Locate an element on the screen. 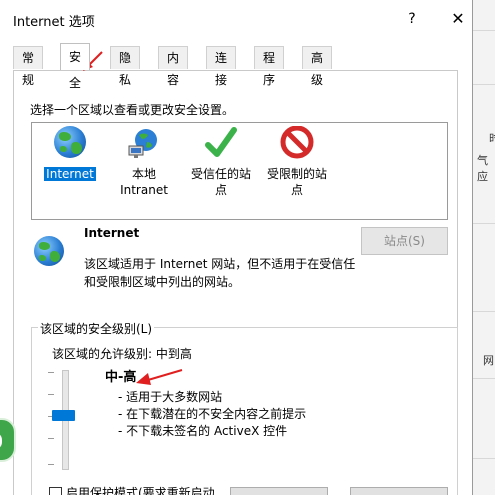 This screenshot has height=495, width=495. help-button: ? is located at coordinates (412, 19).